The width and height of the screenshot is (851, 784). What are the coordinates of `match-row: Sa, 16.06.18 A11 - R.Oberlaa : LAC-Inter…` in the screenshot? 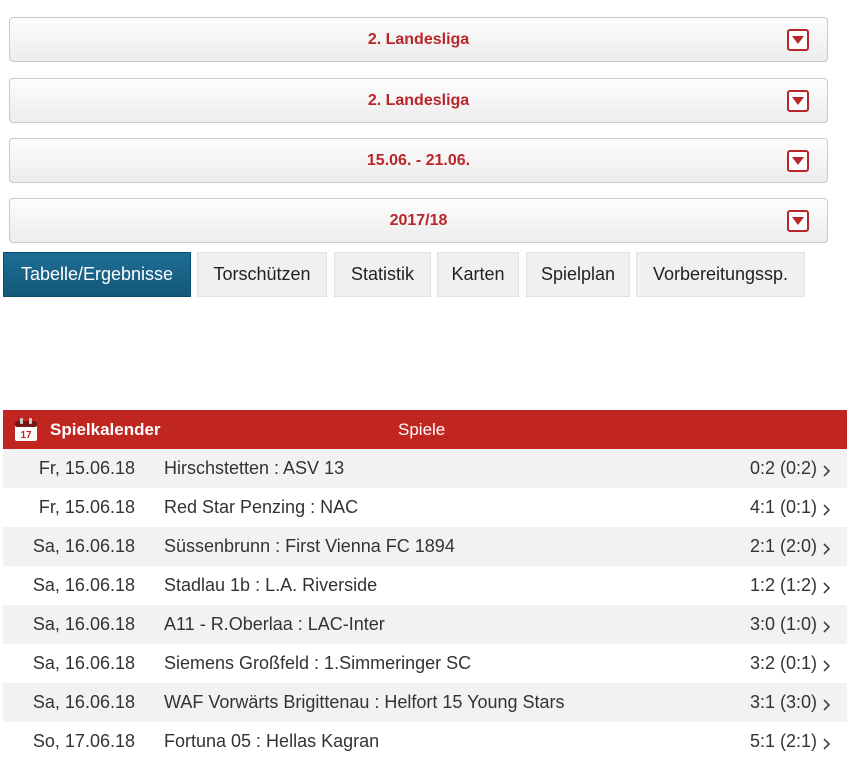 It's located at (425, 624).